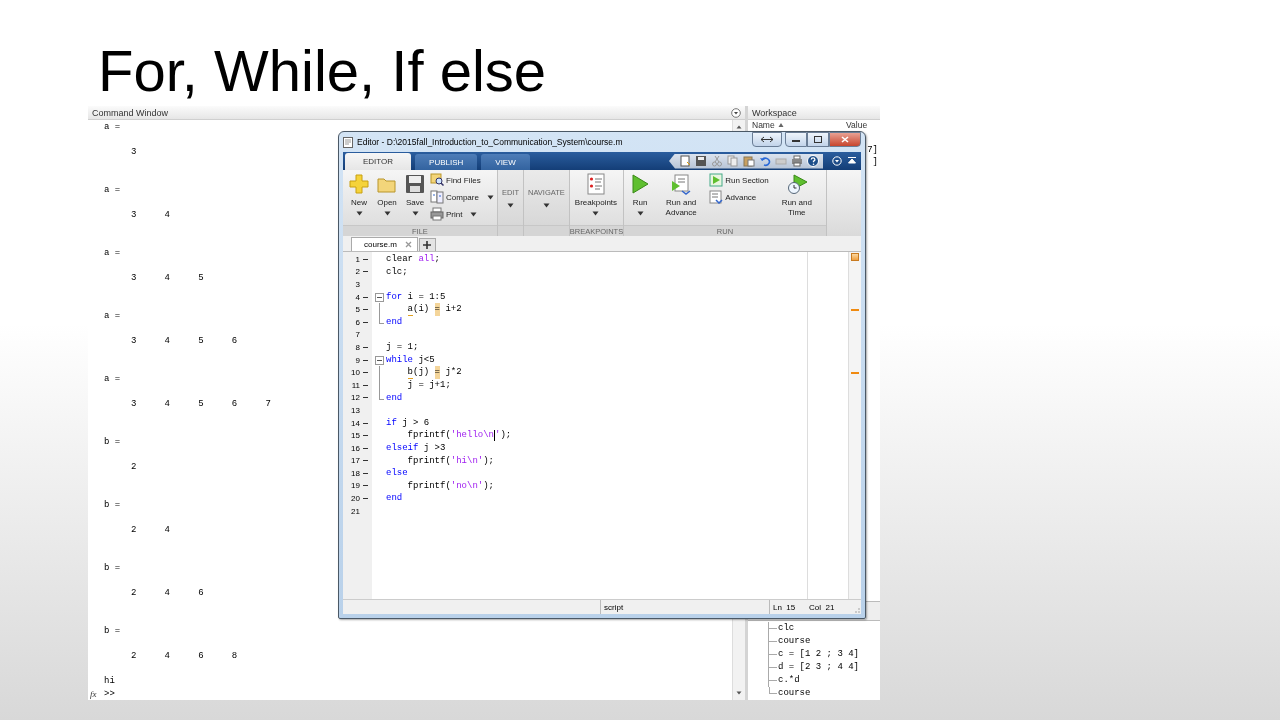  Describe the element at coordinates (818, 139) in the screenshot. I see `maximize-button` at that location.